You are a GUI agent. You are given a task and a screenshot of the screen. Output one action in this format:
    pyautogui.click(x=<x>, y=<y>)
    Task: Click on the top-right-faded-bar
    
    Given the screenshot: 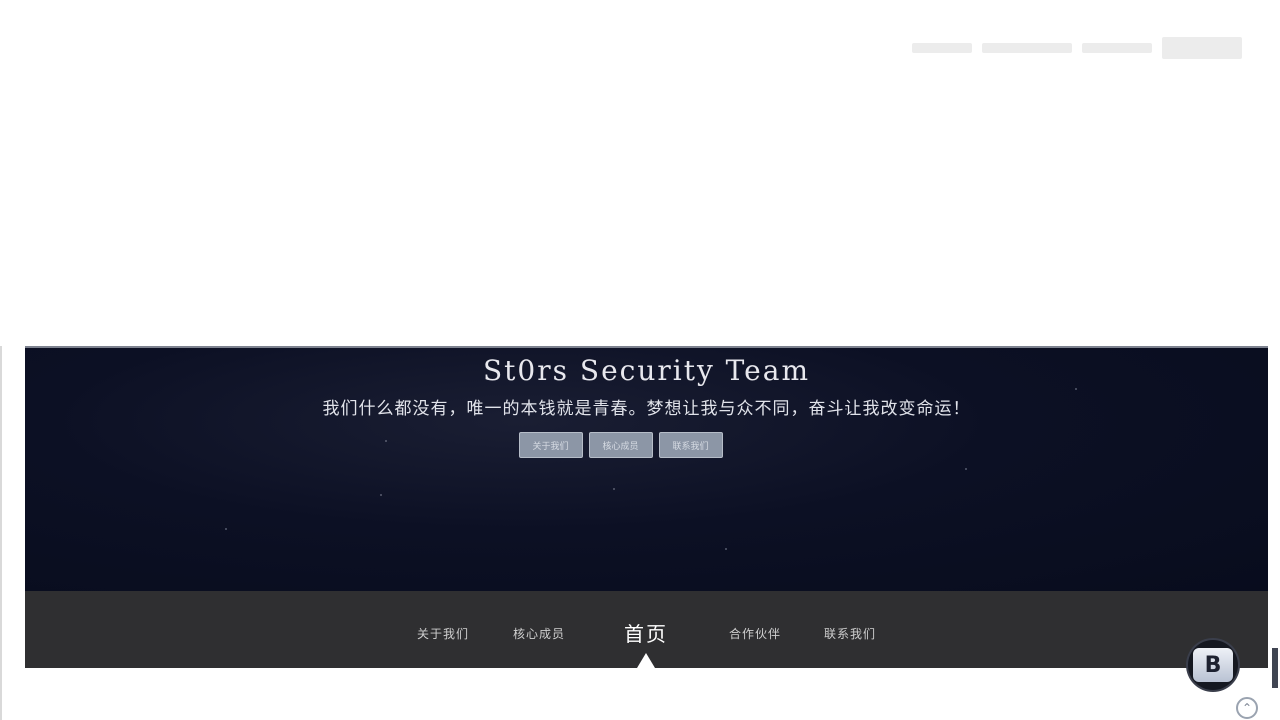 What is the action you would take?
    pyautogui.click(x=1084, y=48)
    